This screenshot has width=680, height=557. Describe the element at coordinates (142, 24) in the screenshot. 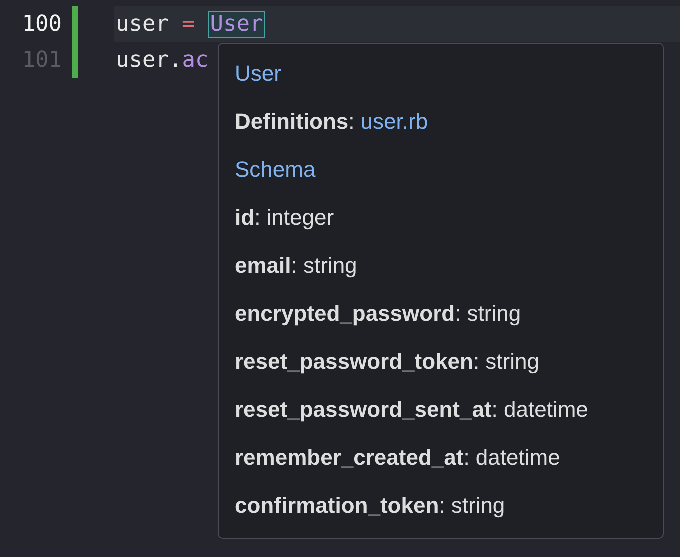

I see `code-token: user` at that location.